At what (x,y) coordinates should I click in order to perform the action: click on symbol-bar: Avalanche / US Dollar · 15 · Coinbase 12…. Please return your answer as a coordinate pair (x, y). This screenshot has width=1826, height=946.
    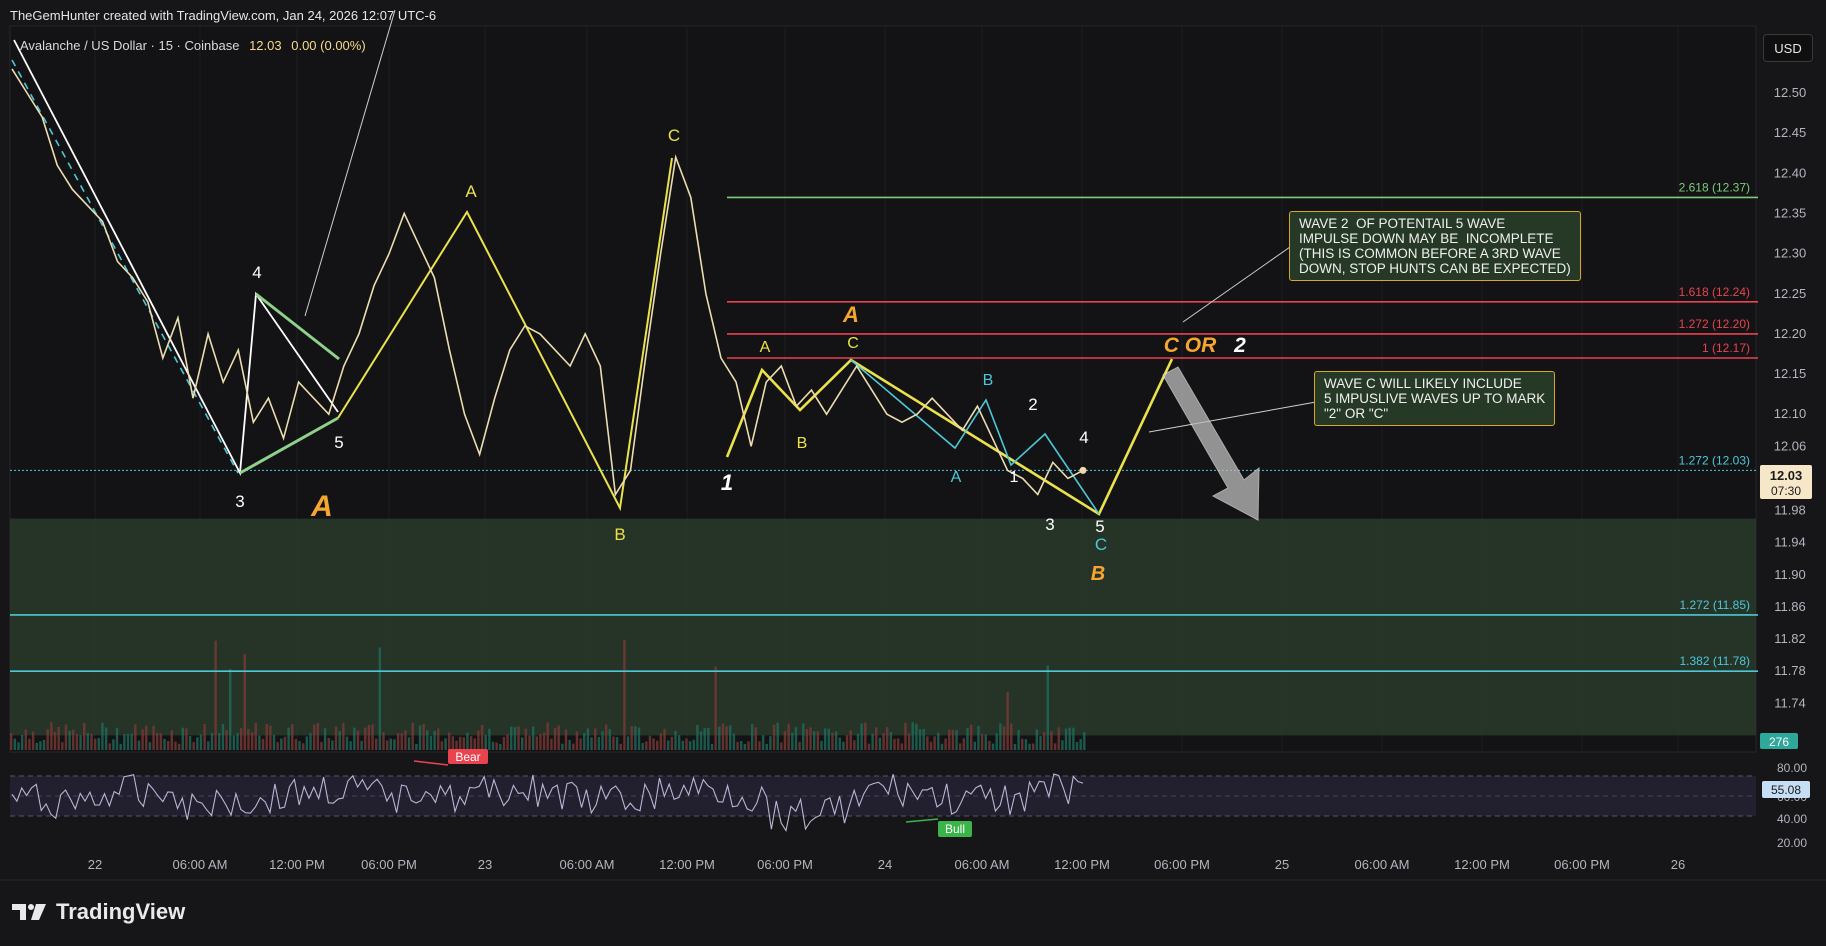
    Looking at the image, I should click on (193, 45).